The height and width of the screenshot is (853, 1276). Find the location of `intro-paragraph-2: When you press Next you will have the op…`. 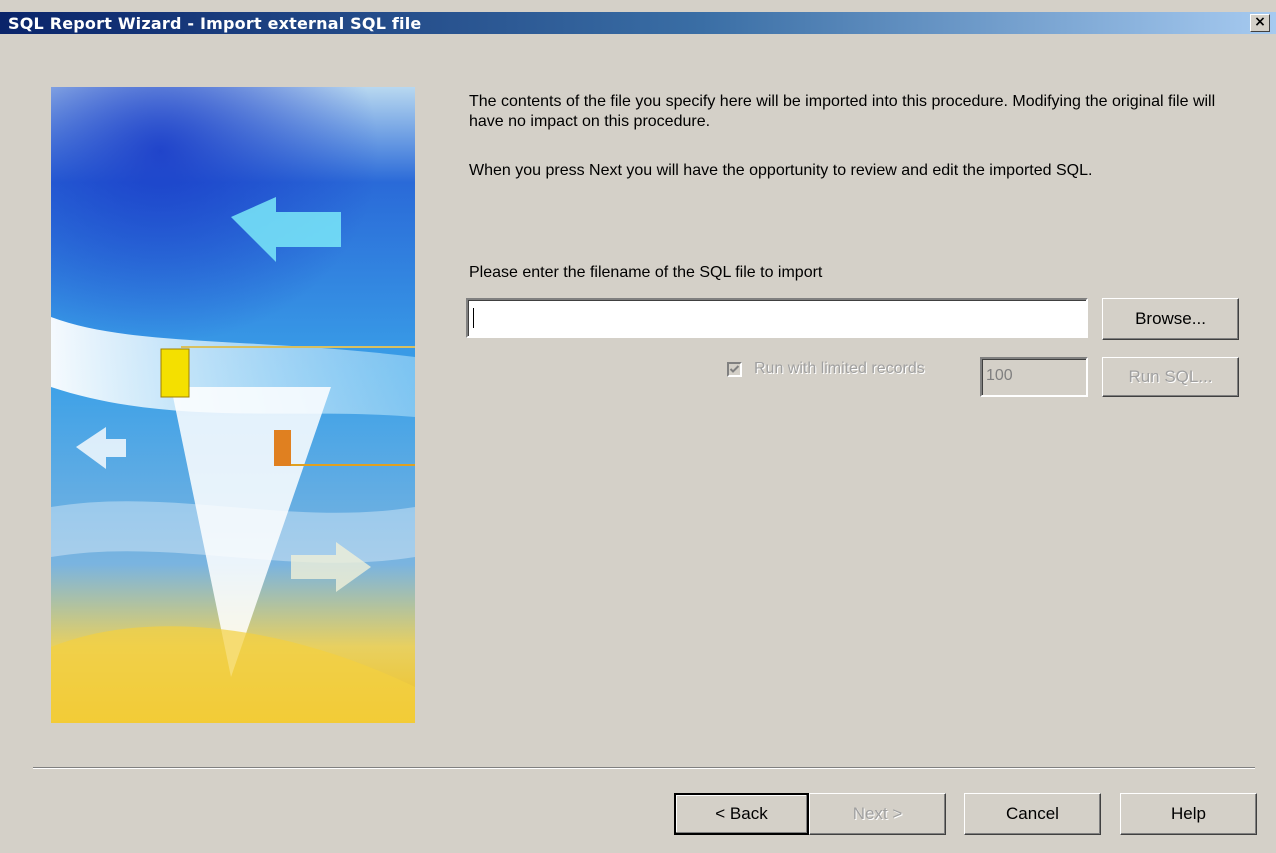

intro-paragraph-2: When you press Next you will have the op… is located at coordinates (781, 170).